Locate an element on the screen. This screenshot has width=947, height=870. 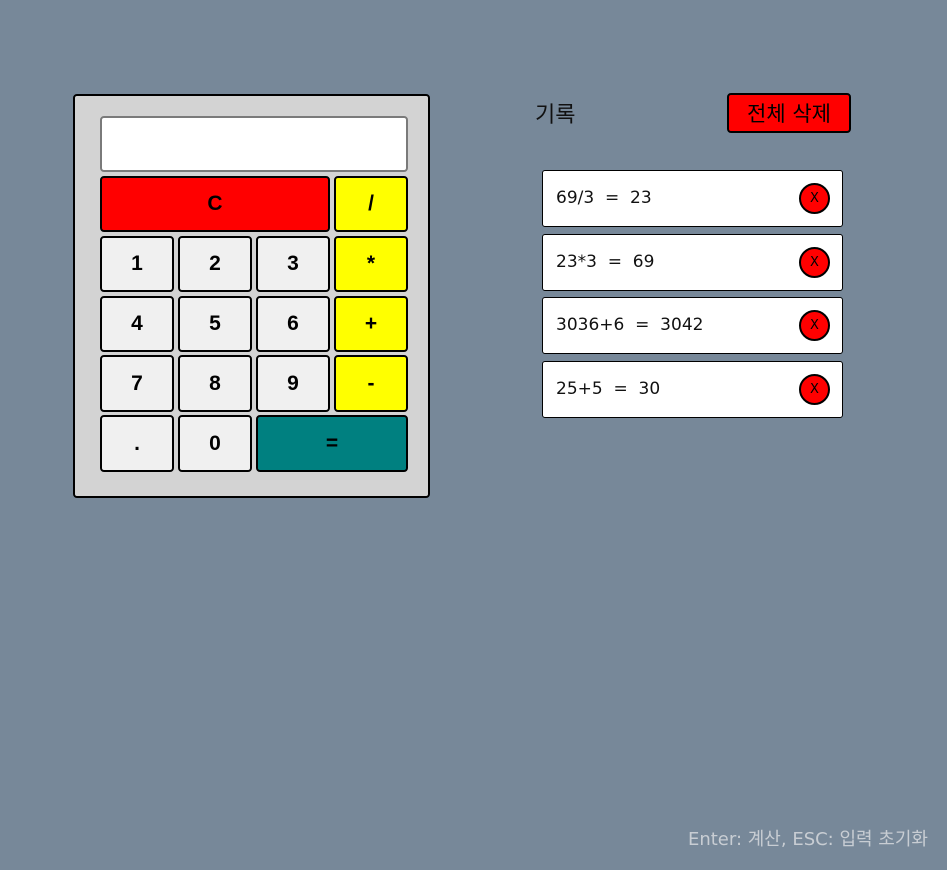
minus-button: - is located at coordinates (371, 383).